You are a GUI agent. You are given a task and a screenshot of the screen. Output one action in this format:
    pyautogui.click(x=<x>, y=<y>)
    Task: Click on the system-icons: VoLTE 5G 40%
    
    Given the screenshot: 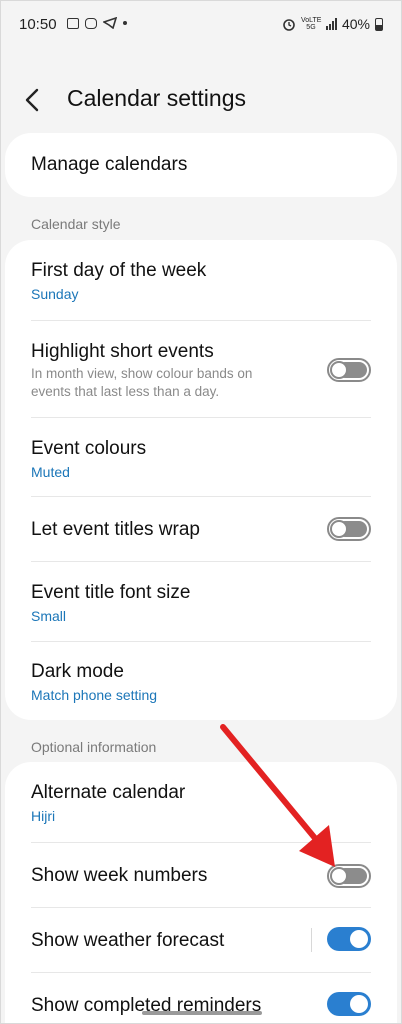 What is the action you would take?
    pyautogui.click(x=332, y=24)
    